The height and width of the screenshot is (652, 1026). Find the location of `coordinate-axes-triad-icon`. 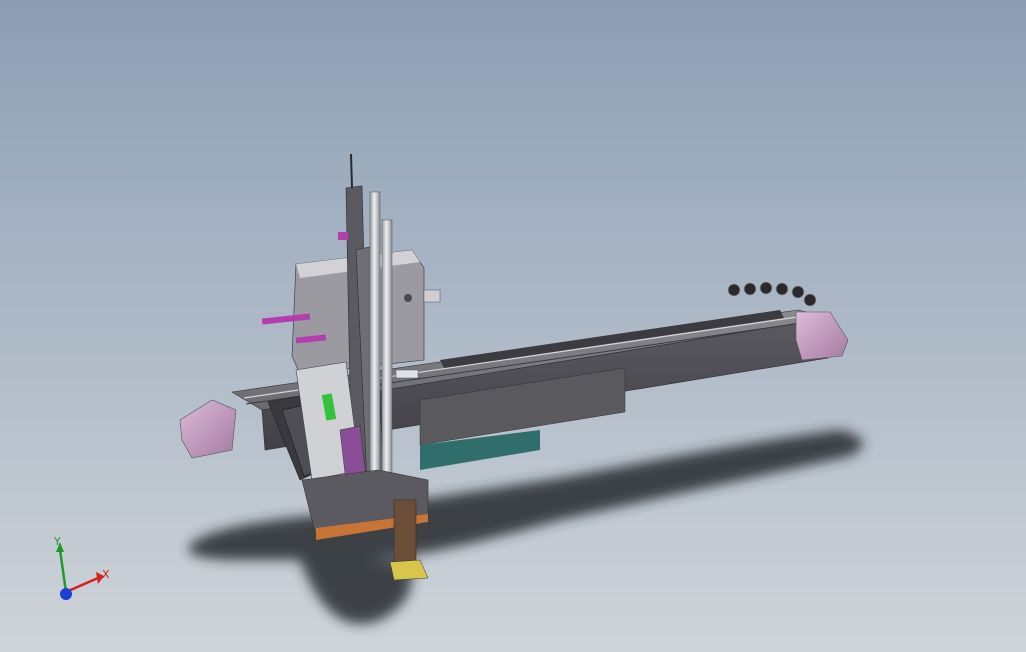

coordinate-axes-triad-icon is located at coordinates (80, 571).